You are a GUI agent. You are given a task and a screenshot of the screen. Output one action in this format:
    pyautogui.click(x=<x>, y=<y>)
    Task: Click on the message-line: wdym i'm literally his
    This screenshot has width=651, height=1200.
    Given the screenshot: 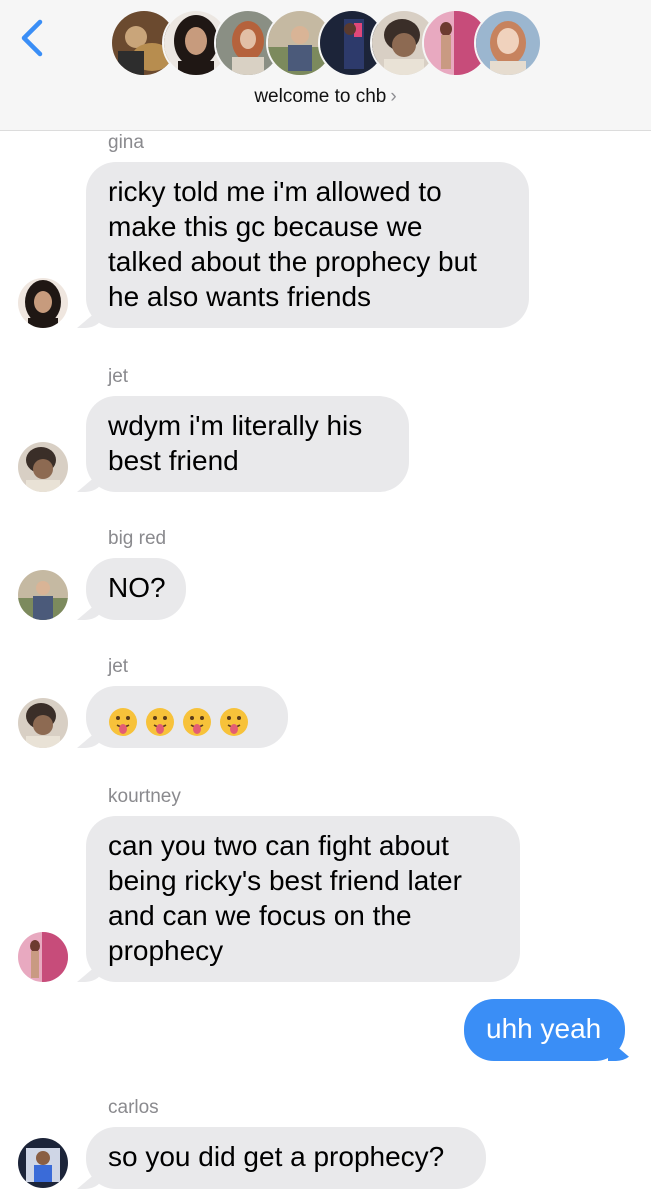 What is the action you would take?
    pyautogui.click(x=235, y=425)
    